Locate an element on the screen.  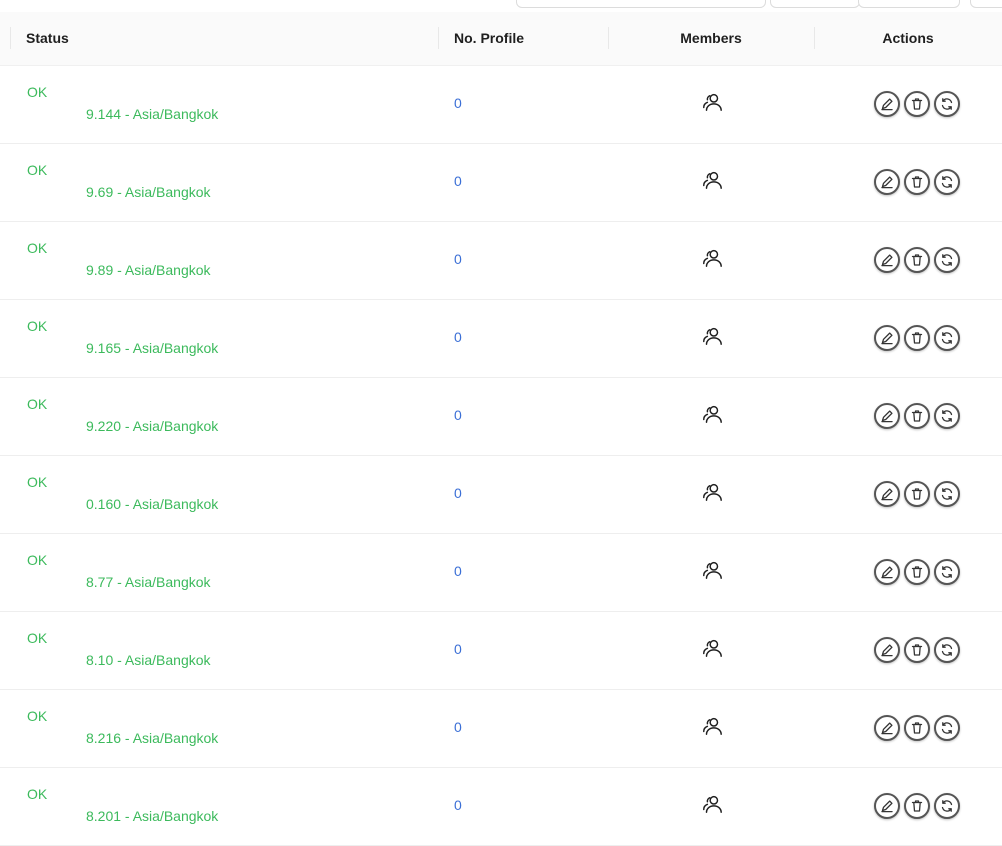
more-button is located at coordinates (986, 4).